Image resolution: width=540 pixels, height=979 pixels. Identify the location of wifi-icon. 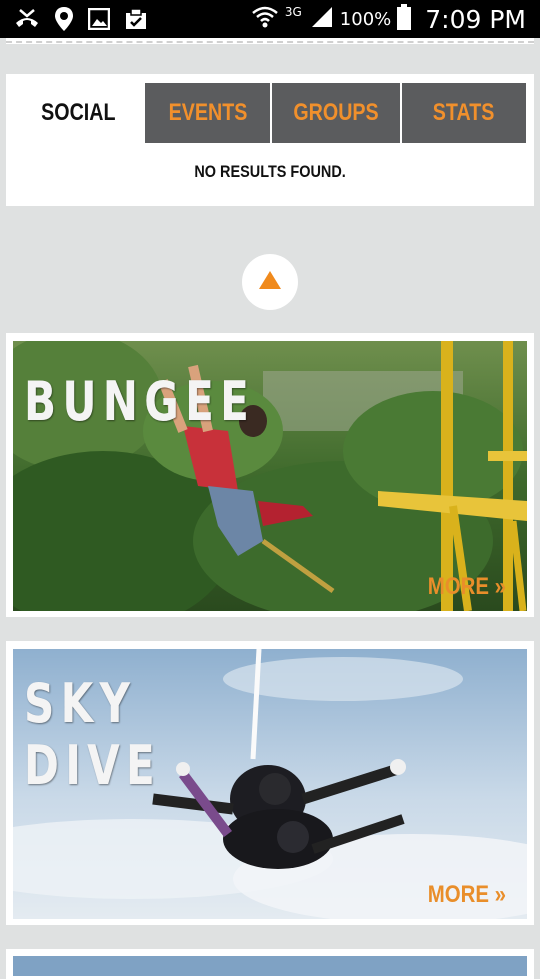
(265, 19).